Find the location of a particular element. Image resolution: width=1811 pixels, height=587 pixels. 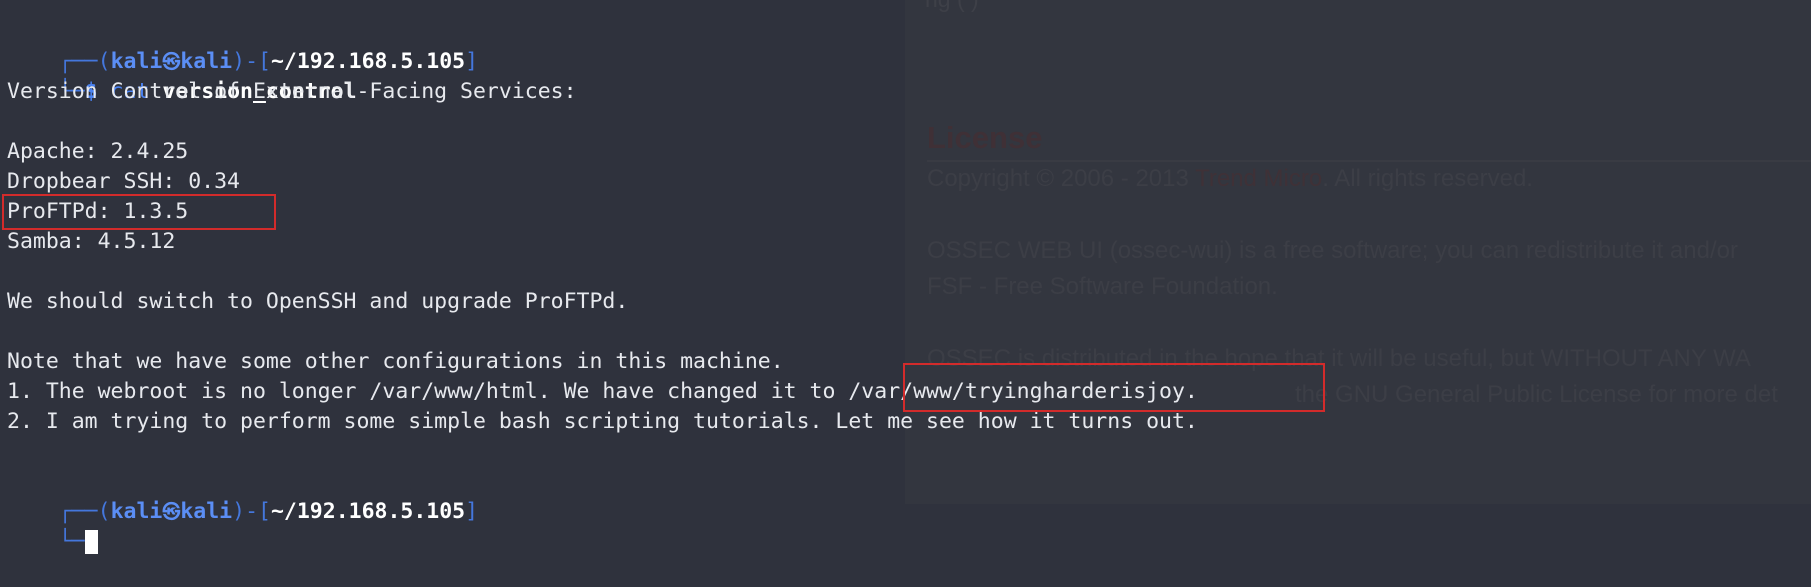

prompt-line-1: ┌──(kali㉿kali)-[~/192.168.5.105] is located at coordinates (268, 61).